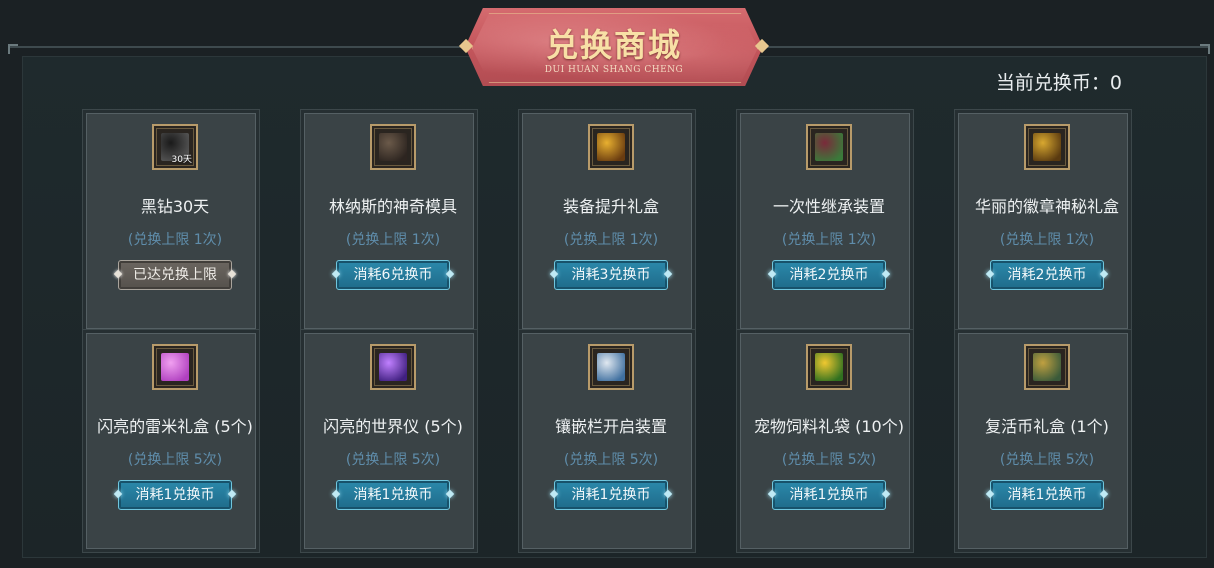 The height and width of the screenshot is (568, 1214). Describe the element at coordinates (607, 221) in the screenshot. I see `item-card: 装备提升礼盒 (兑换上限 1次) 消耗3兑换币` at that location.